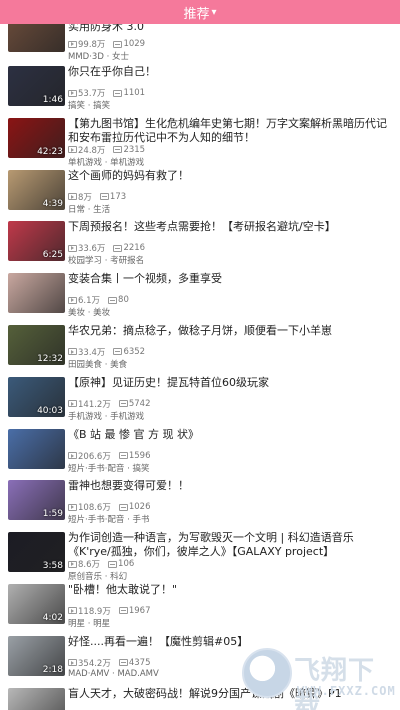  What do you see at coordinates (36, 189) in the screenshot?
I see `video-thumbnail: 4:39` at bounding box center [36, 189].